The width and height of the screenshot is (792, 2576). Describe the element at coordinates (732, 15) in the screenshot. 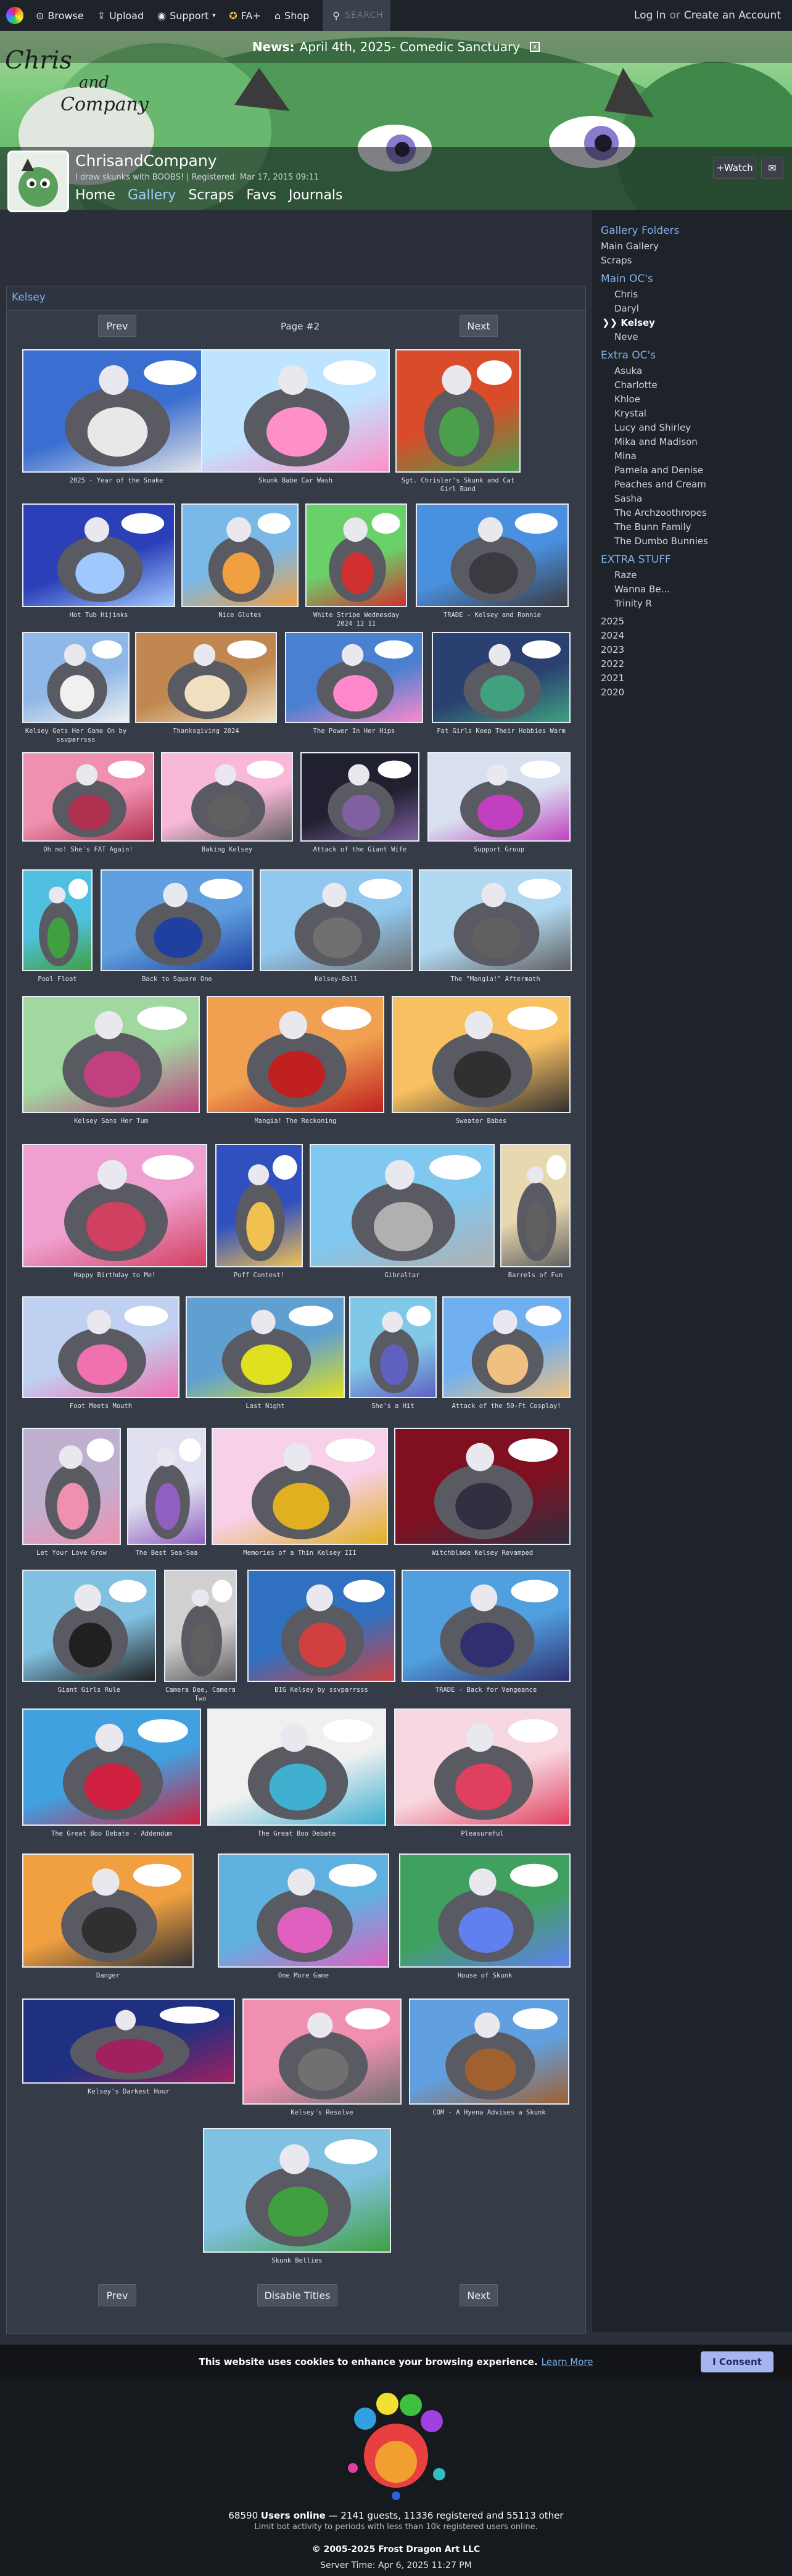

I see `create-account-link: Create an Account` at that location.